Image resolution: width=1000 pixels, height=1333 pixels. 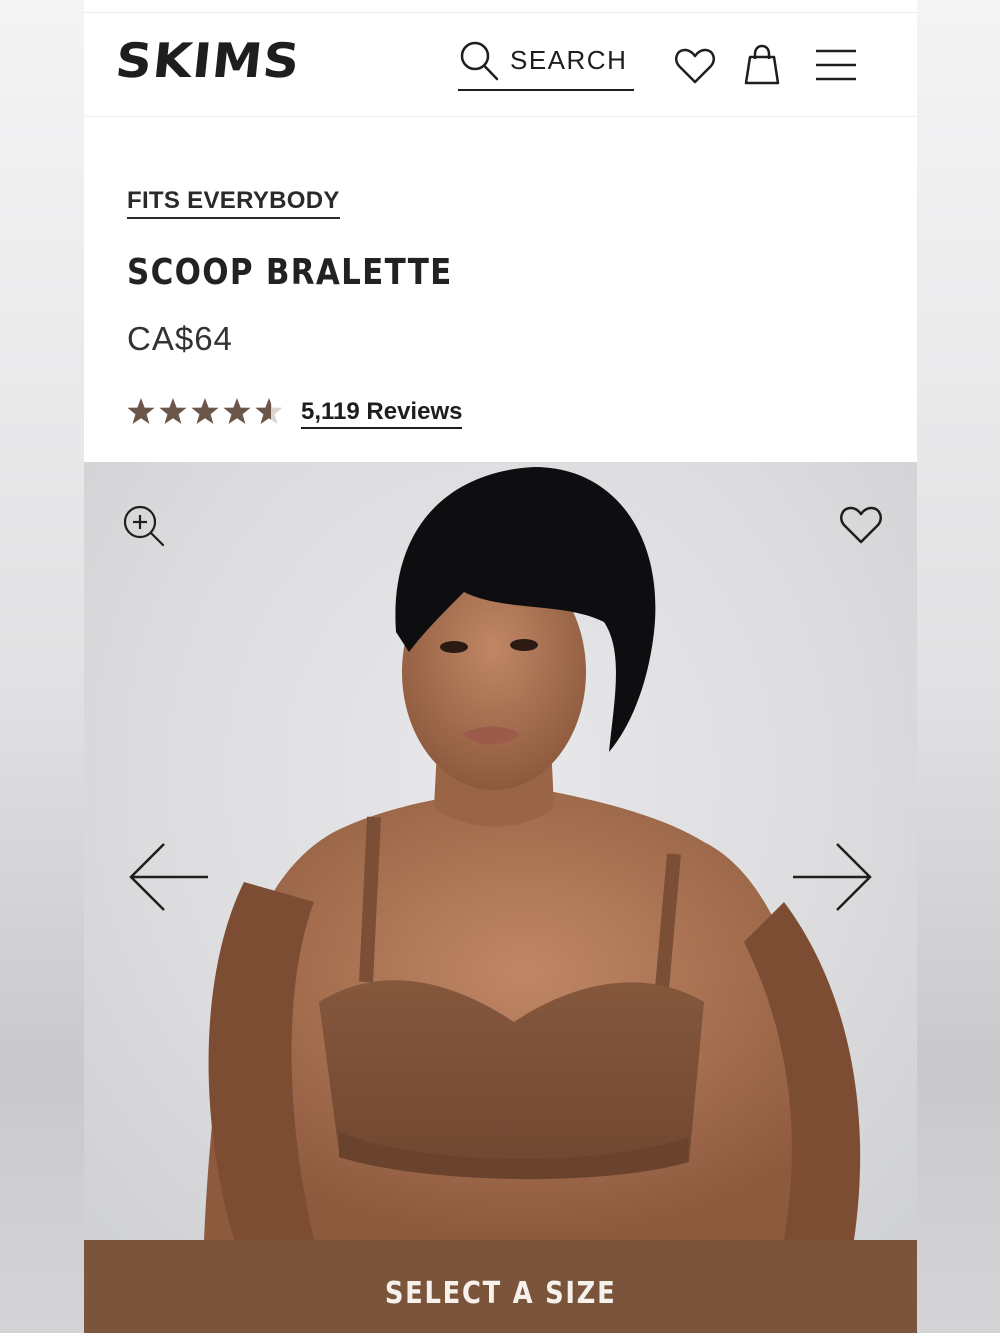 What do you see at coordinates (169, 877) in the screenshot?
I see `arrow-left-icon` at bounding box center [169, 877].